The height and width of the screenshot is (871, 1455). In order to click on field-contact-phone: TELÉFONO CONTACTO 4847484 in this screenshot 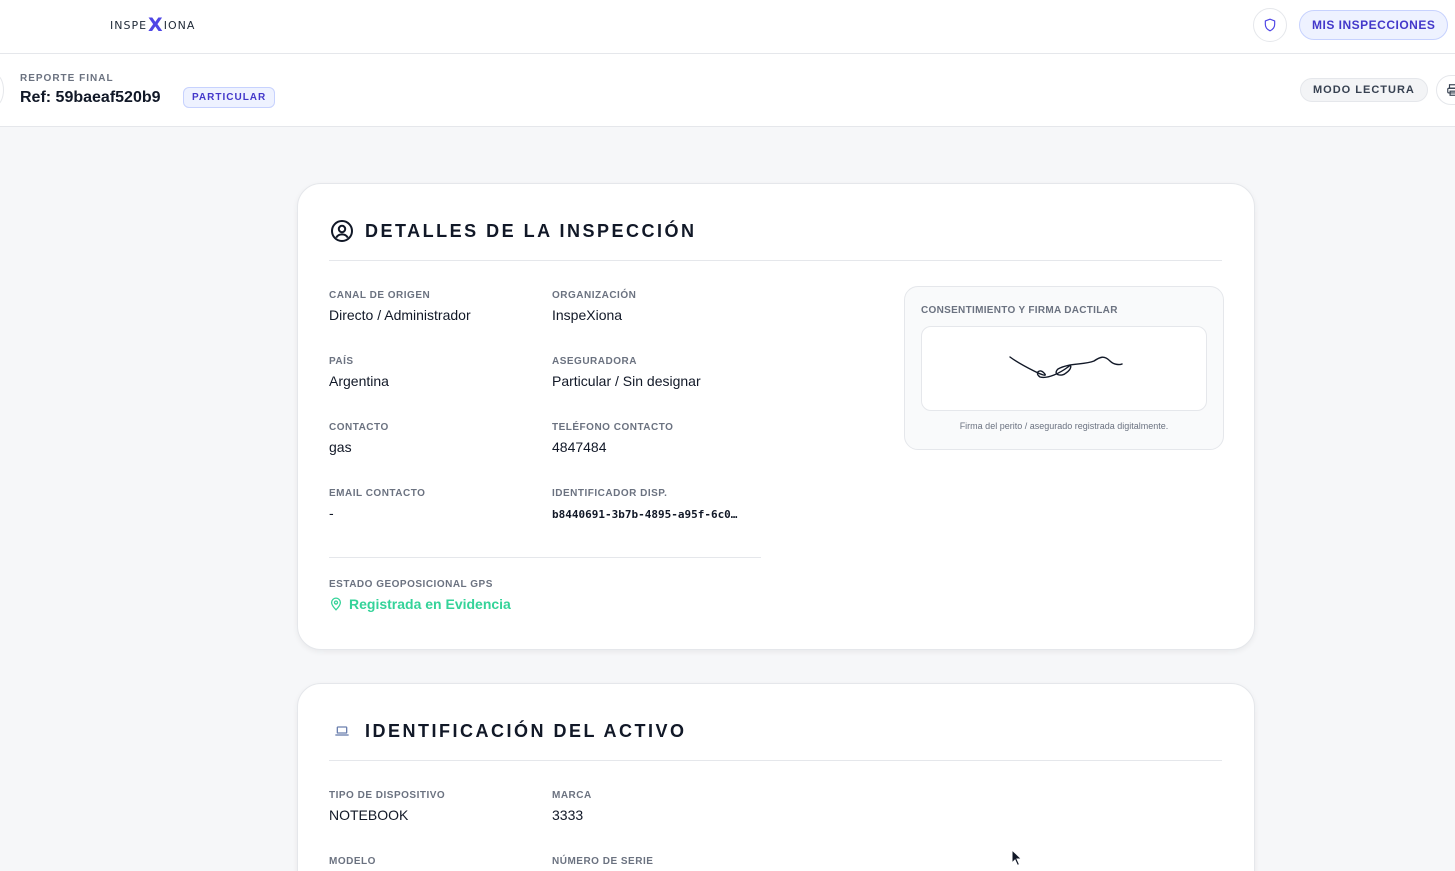, I will do `click(613, 438)`.